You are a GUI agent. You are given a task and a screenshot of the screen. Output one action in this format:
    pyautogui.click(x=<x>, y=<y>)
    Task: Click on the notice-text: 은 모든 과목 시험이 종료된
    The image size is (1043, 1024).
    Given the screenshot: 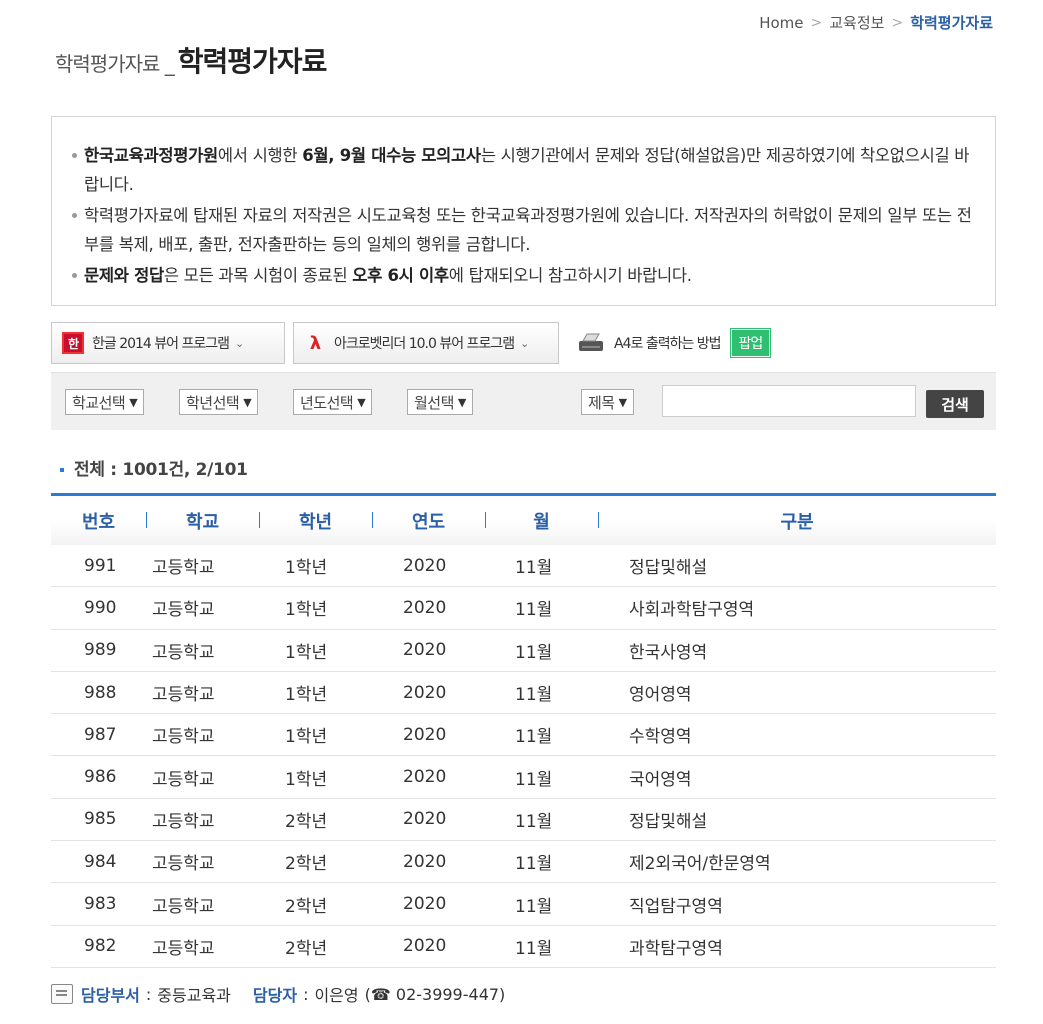 What is the action you would take?
    pyautogui.click(x=258, y=275)
    